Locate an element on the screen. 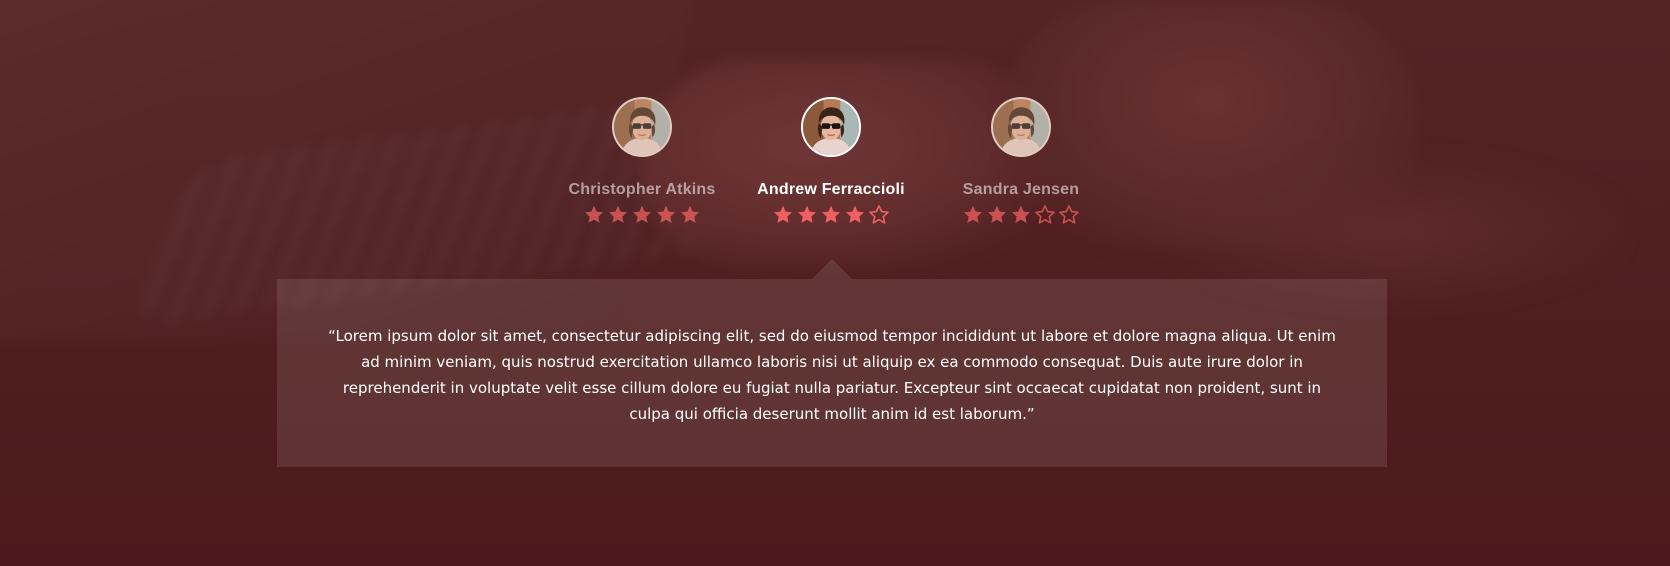 The image size is (1670, 566). reviewer-name: Andrew Ferraccioli is located at coordinates (831, 189).